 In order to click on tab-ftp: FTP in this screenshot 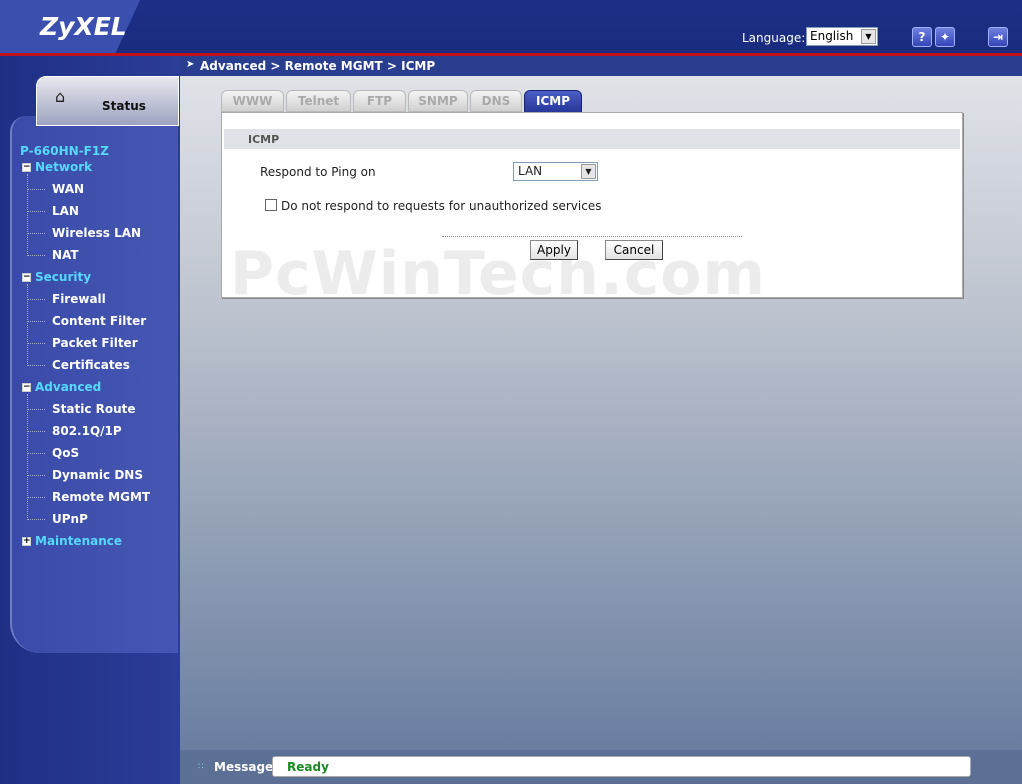, I will do `click(379, 101)`.